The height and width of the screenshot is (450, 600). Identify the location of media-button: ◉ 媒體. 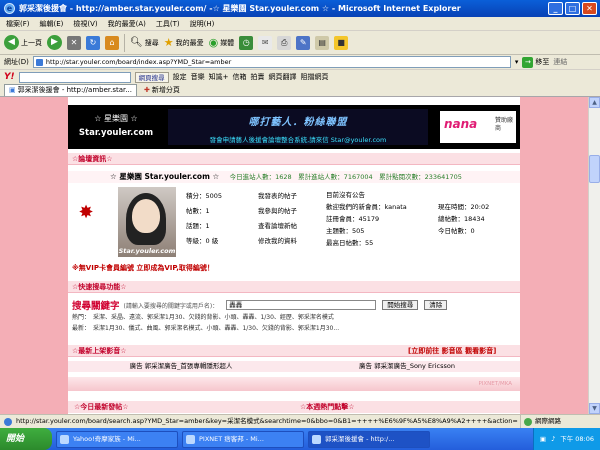
(222, 42).